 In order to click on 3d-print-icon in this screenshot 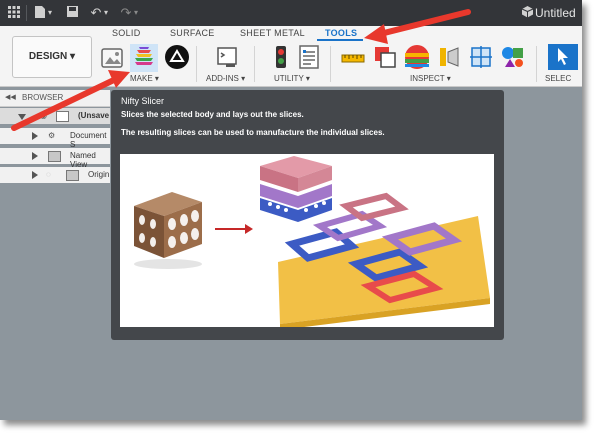, I will do `click(113, 57)`.